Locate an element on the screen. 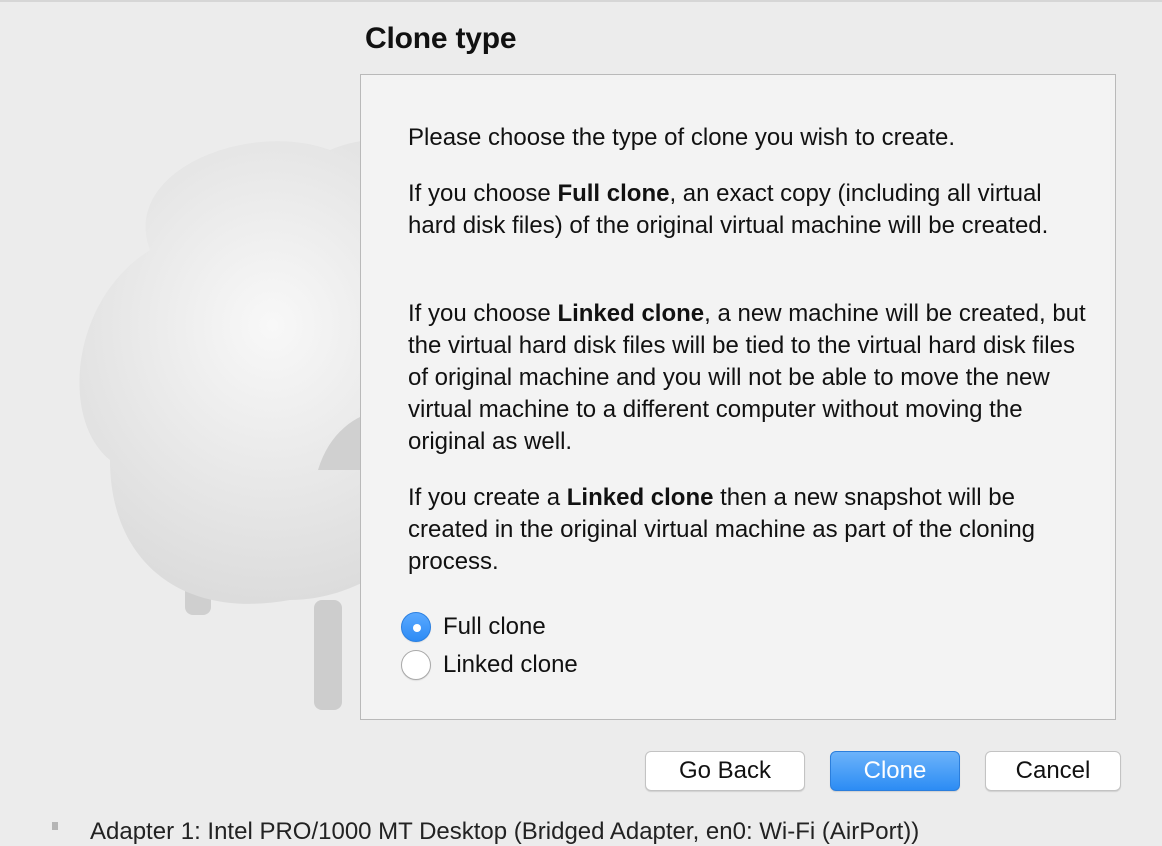  linked-clone-option: Linked clone is located at coordinates (489, 665).